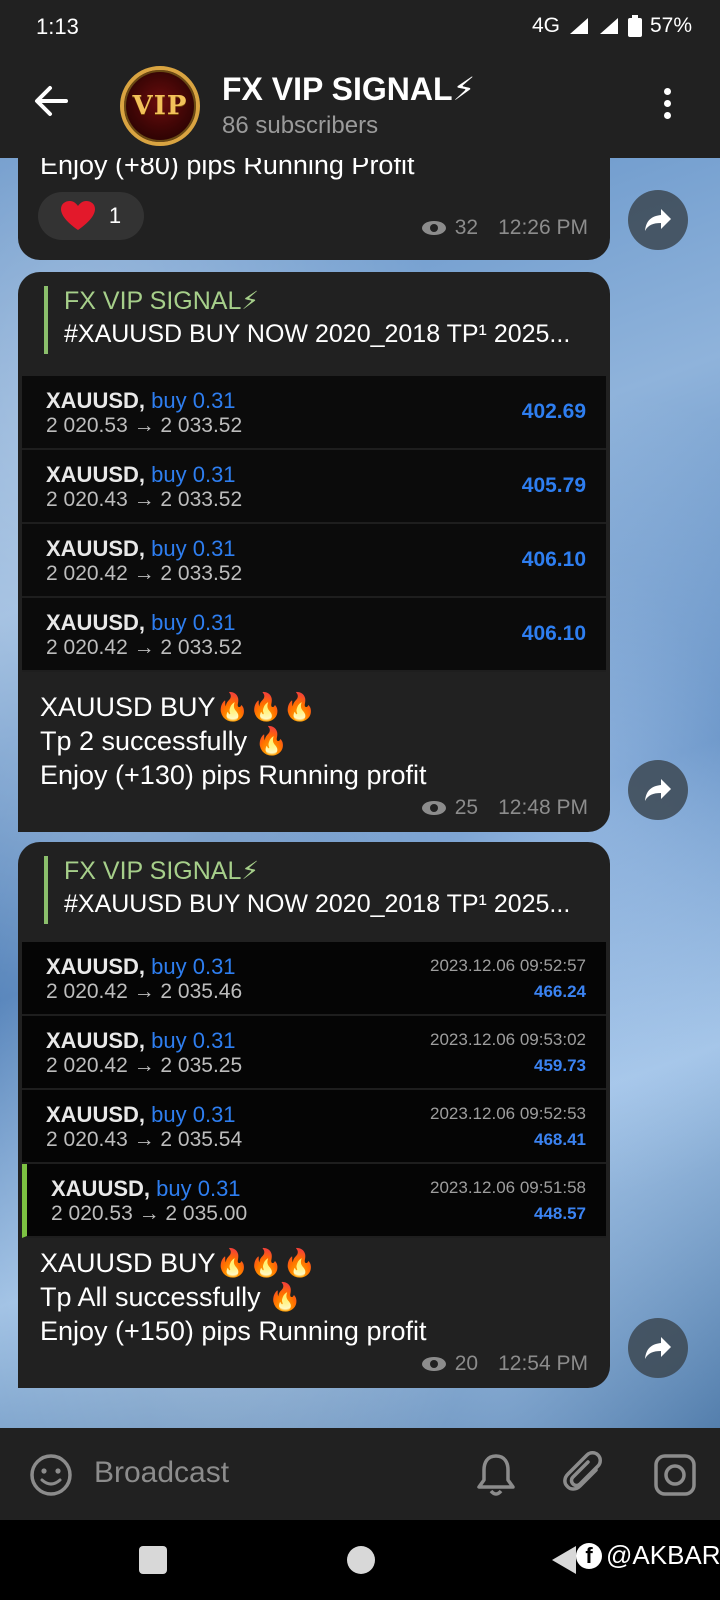 The width and height of the screenshot is (720, 1600). I want to click on message-text: Enjoy (+80) pips Running Profit, so click(227, 169).